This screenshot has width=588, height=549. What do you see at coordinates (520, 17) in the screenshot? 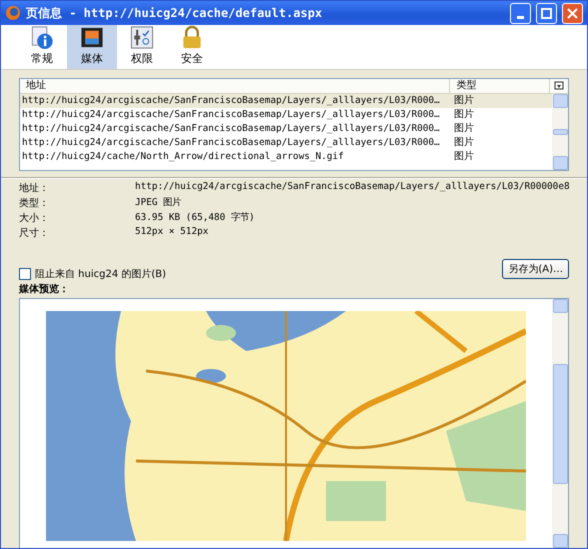
I see `minimize-icon` at bounding box center [520, 17].